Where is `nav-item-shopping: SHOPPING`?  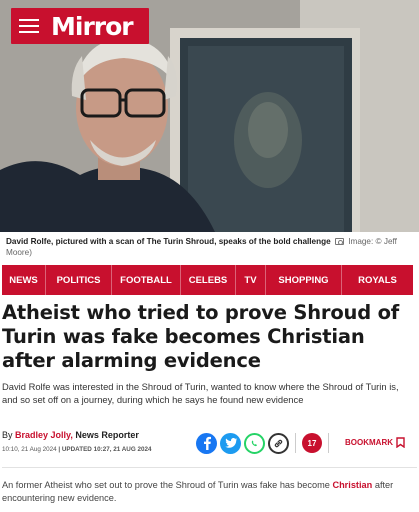
nav-item-shopping: SHOPPING is located at coordinates (304, 280).